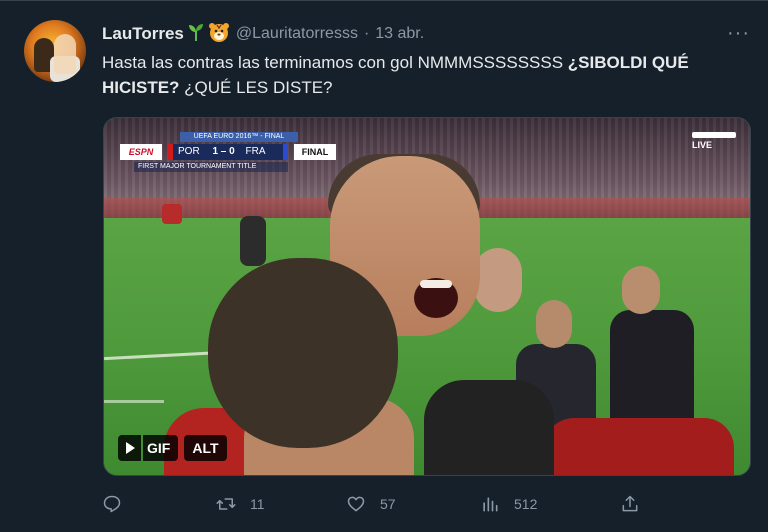  What do you see at coordinates (112, 504) in the screenshot?
I see `reply-icon` at bounding box center [112, 504].